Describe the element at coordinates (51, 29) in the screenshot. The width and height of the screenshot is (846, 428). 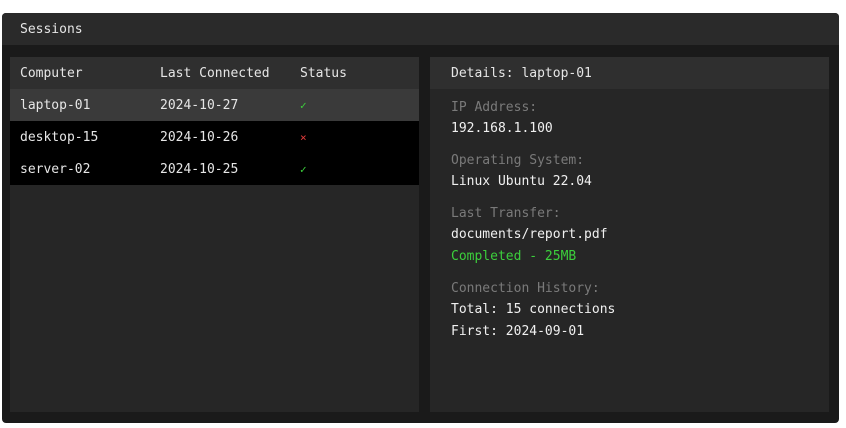
I see `window-title: Sessions` at that location.